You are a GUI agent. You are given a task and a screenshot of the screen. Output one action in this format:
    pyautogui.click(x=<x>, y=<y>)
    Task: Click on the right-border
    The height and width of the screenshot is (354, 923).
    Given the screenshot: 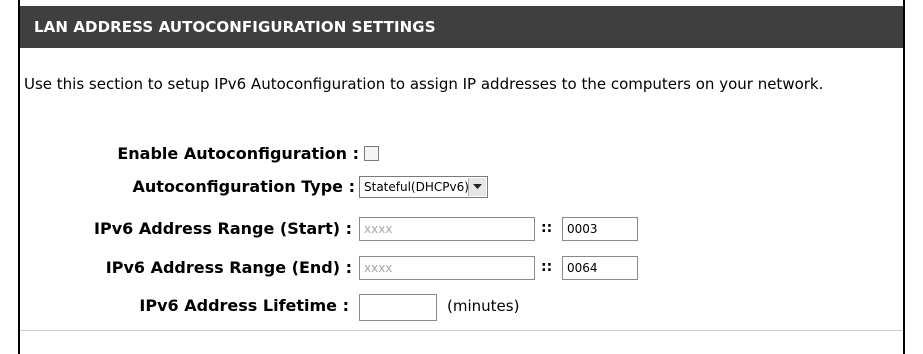 What is the action you would take?
    pyautogui.click(x=904, y=177)
    